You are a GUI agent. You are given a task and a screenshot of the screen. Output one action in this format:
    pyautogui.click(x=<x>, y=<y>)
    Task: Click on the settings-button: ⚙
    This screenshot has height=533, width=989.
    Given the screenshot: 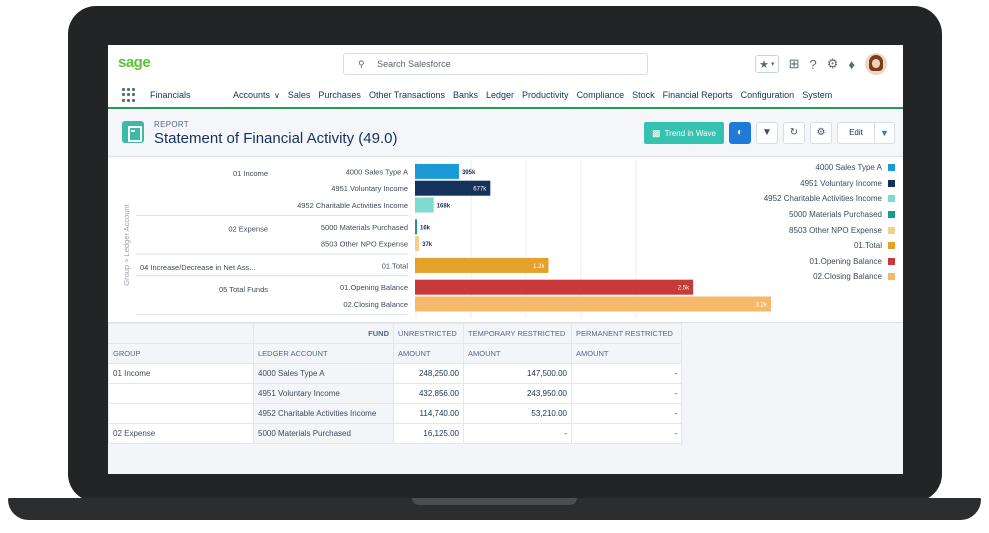 What is the action you would take?
    pyautogui.click(x=821, y=133)
    